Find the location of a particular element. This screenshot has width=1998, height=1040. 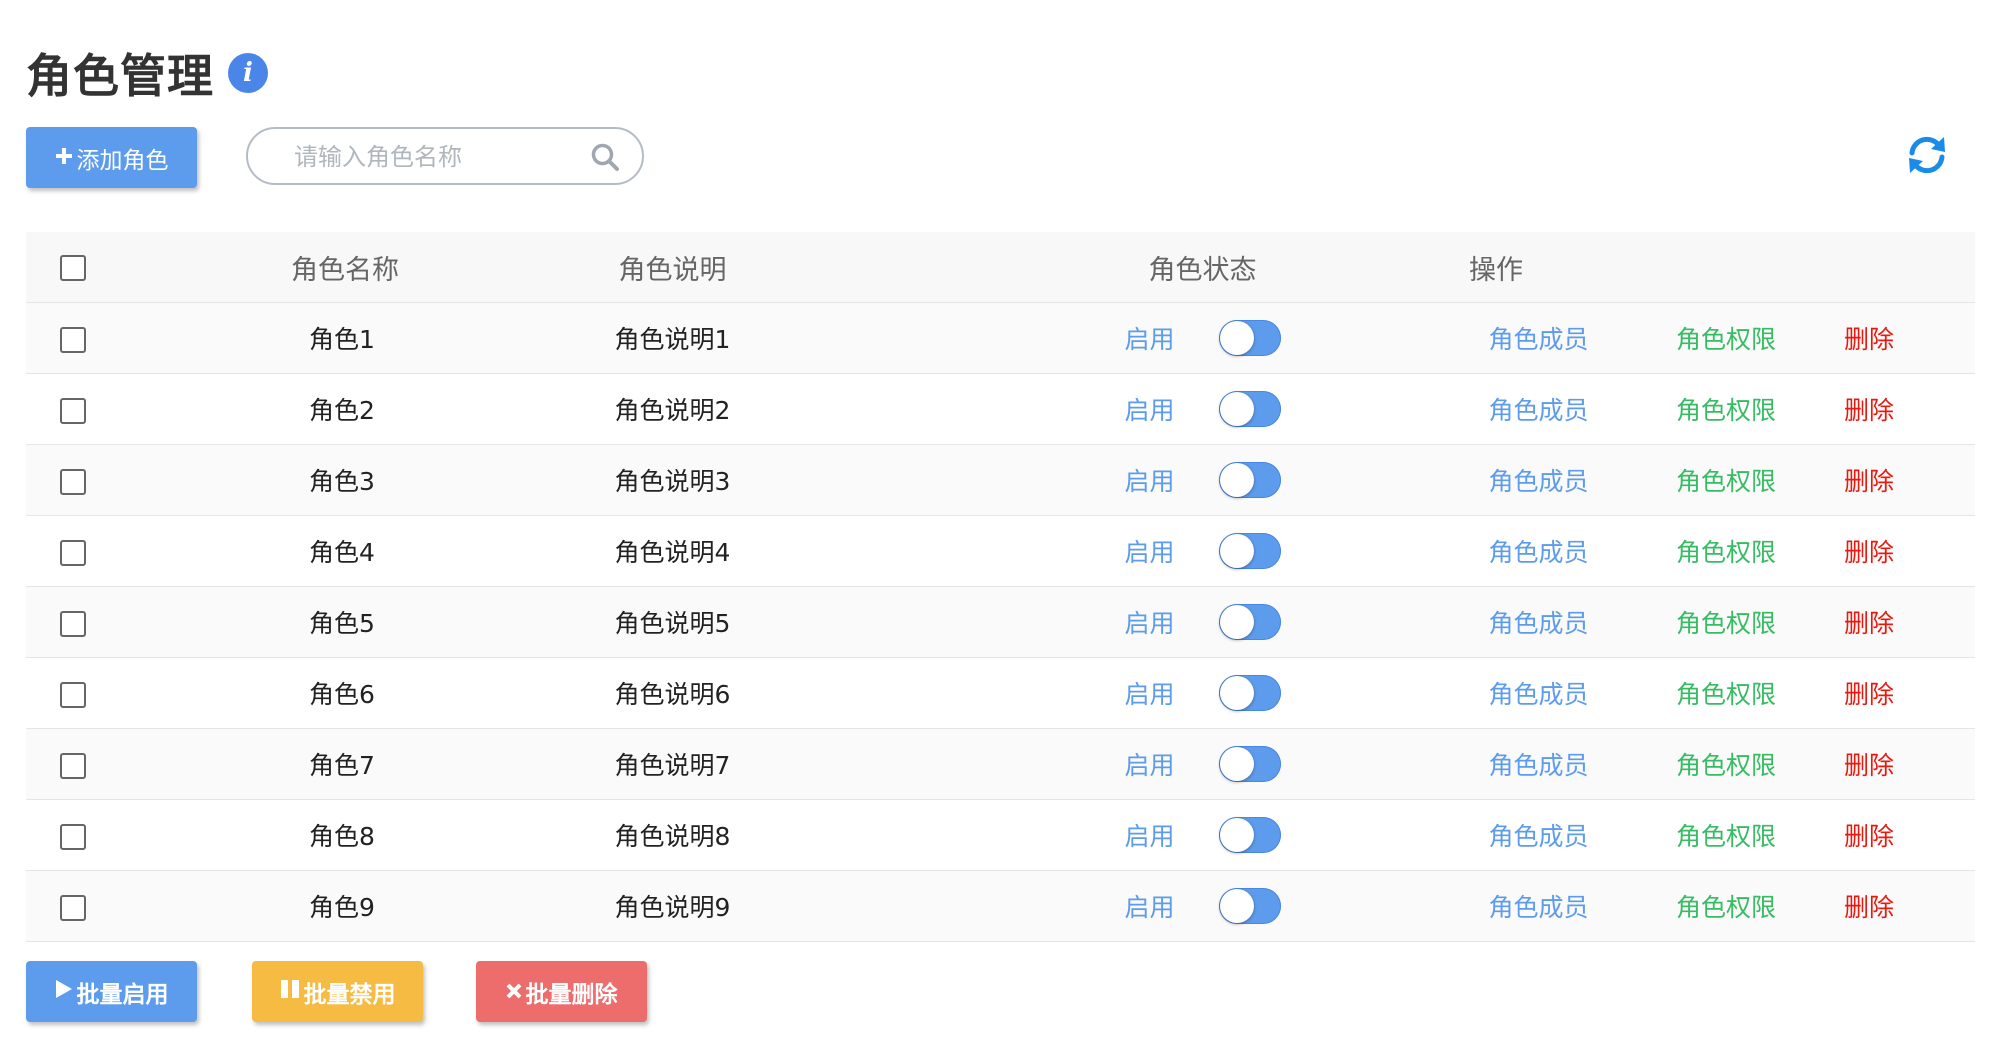

role-description: 角色说明9 is located at coordinates (745, 906).